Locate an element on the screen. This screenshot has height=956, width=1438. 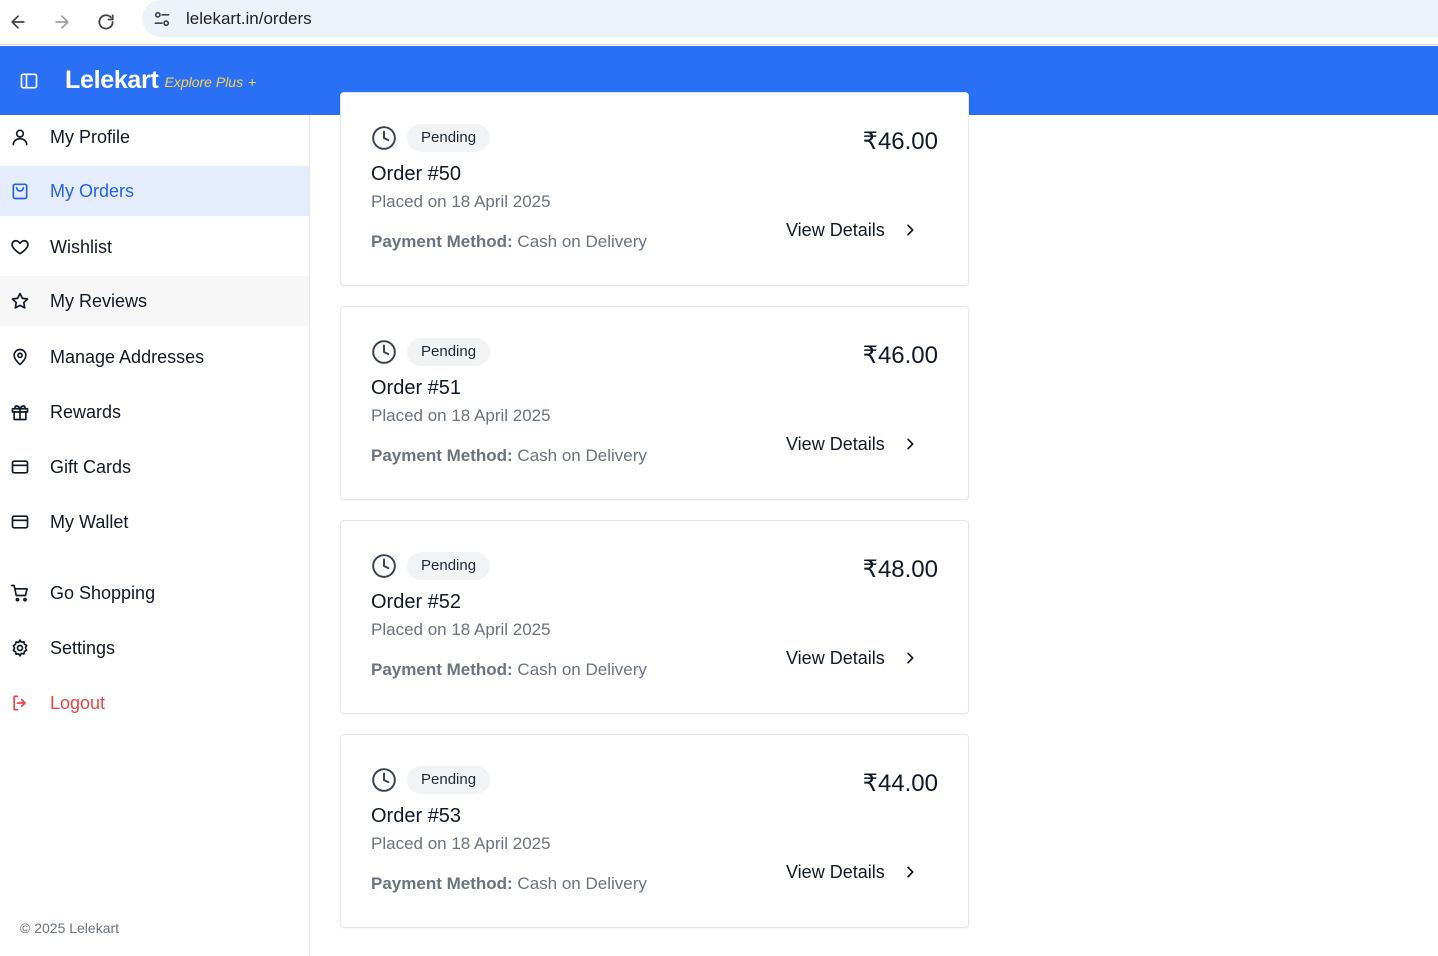
sidebar-item-my-profile: My Profile is located at coordinates (154, 137).